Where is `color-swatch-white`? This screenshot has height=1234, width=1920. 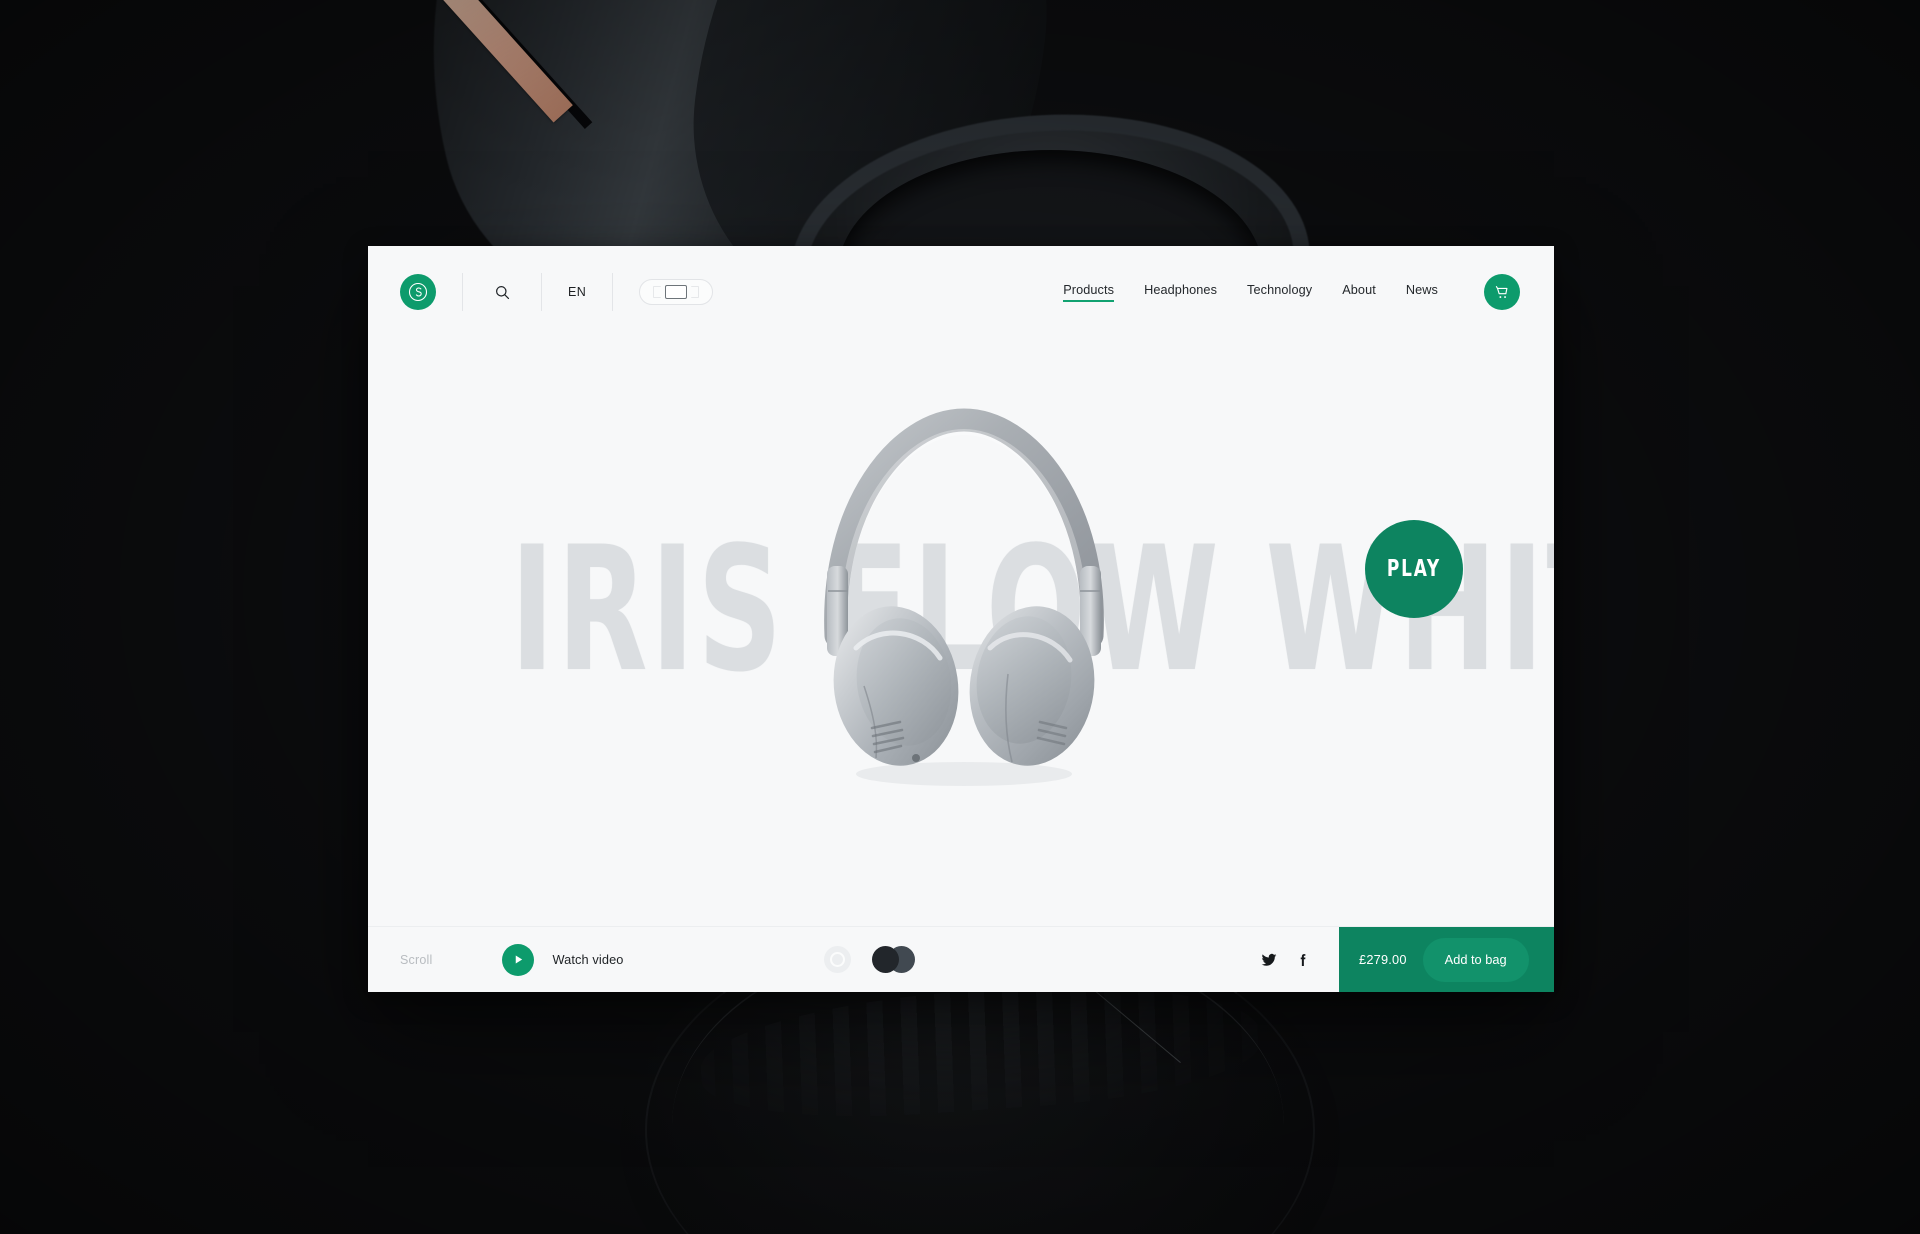 color-swatch-white is located at coordinates (837, 959).